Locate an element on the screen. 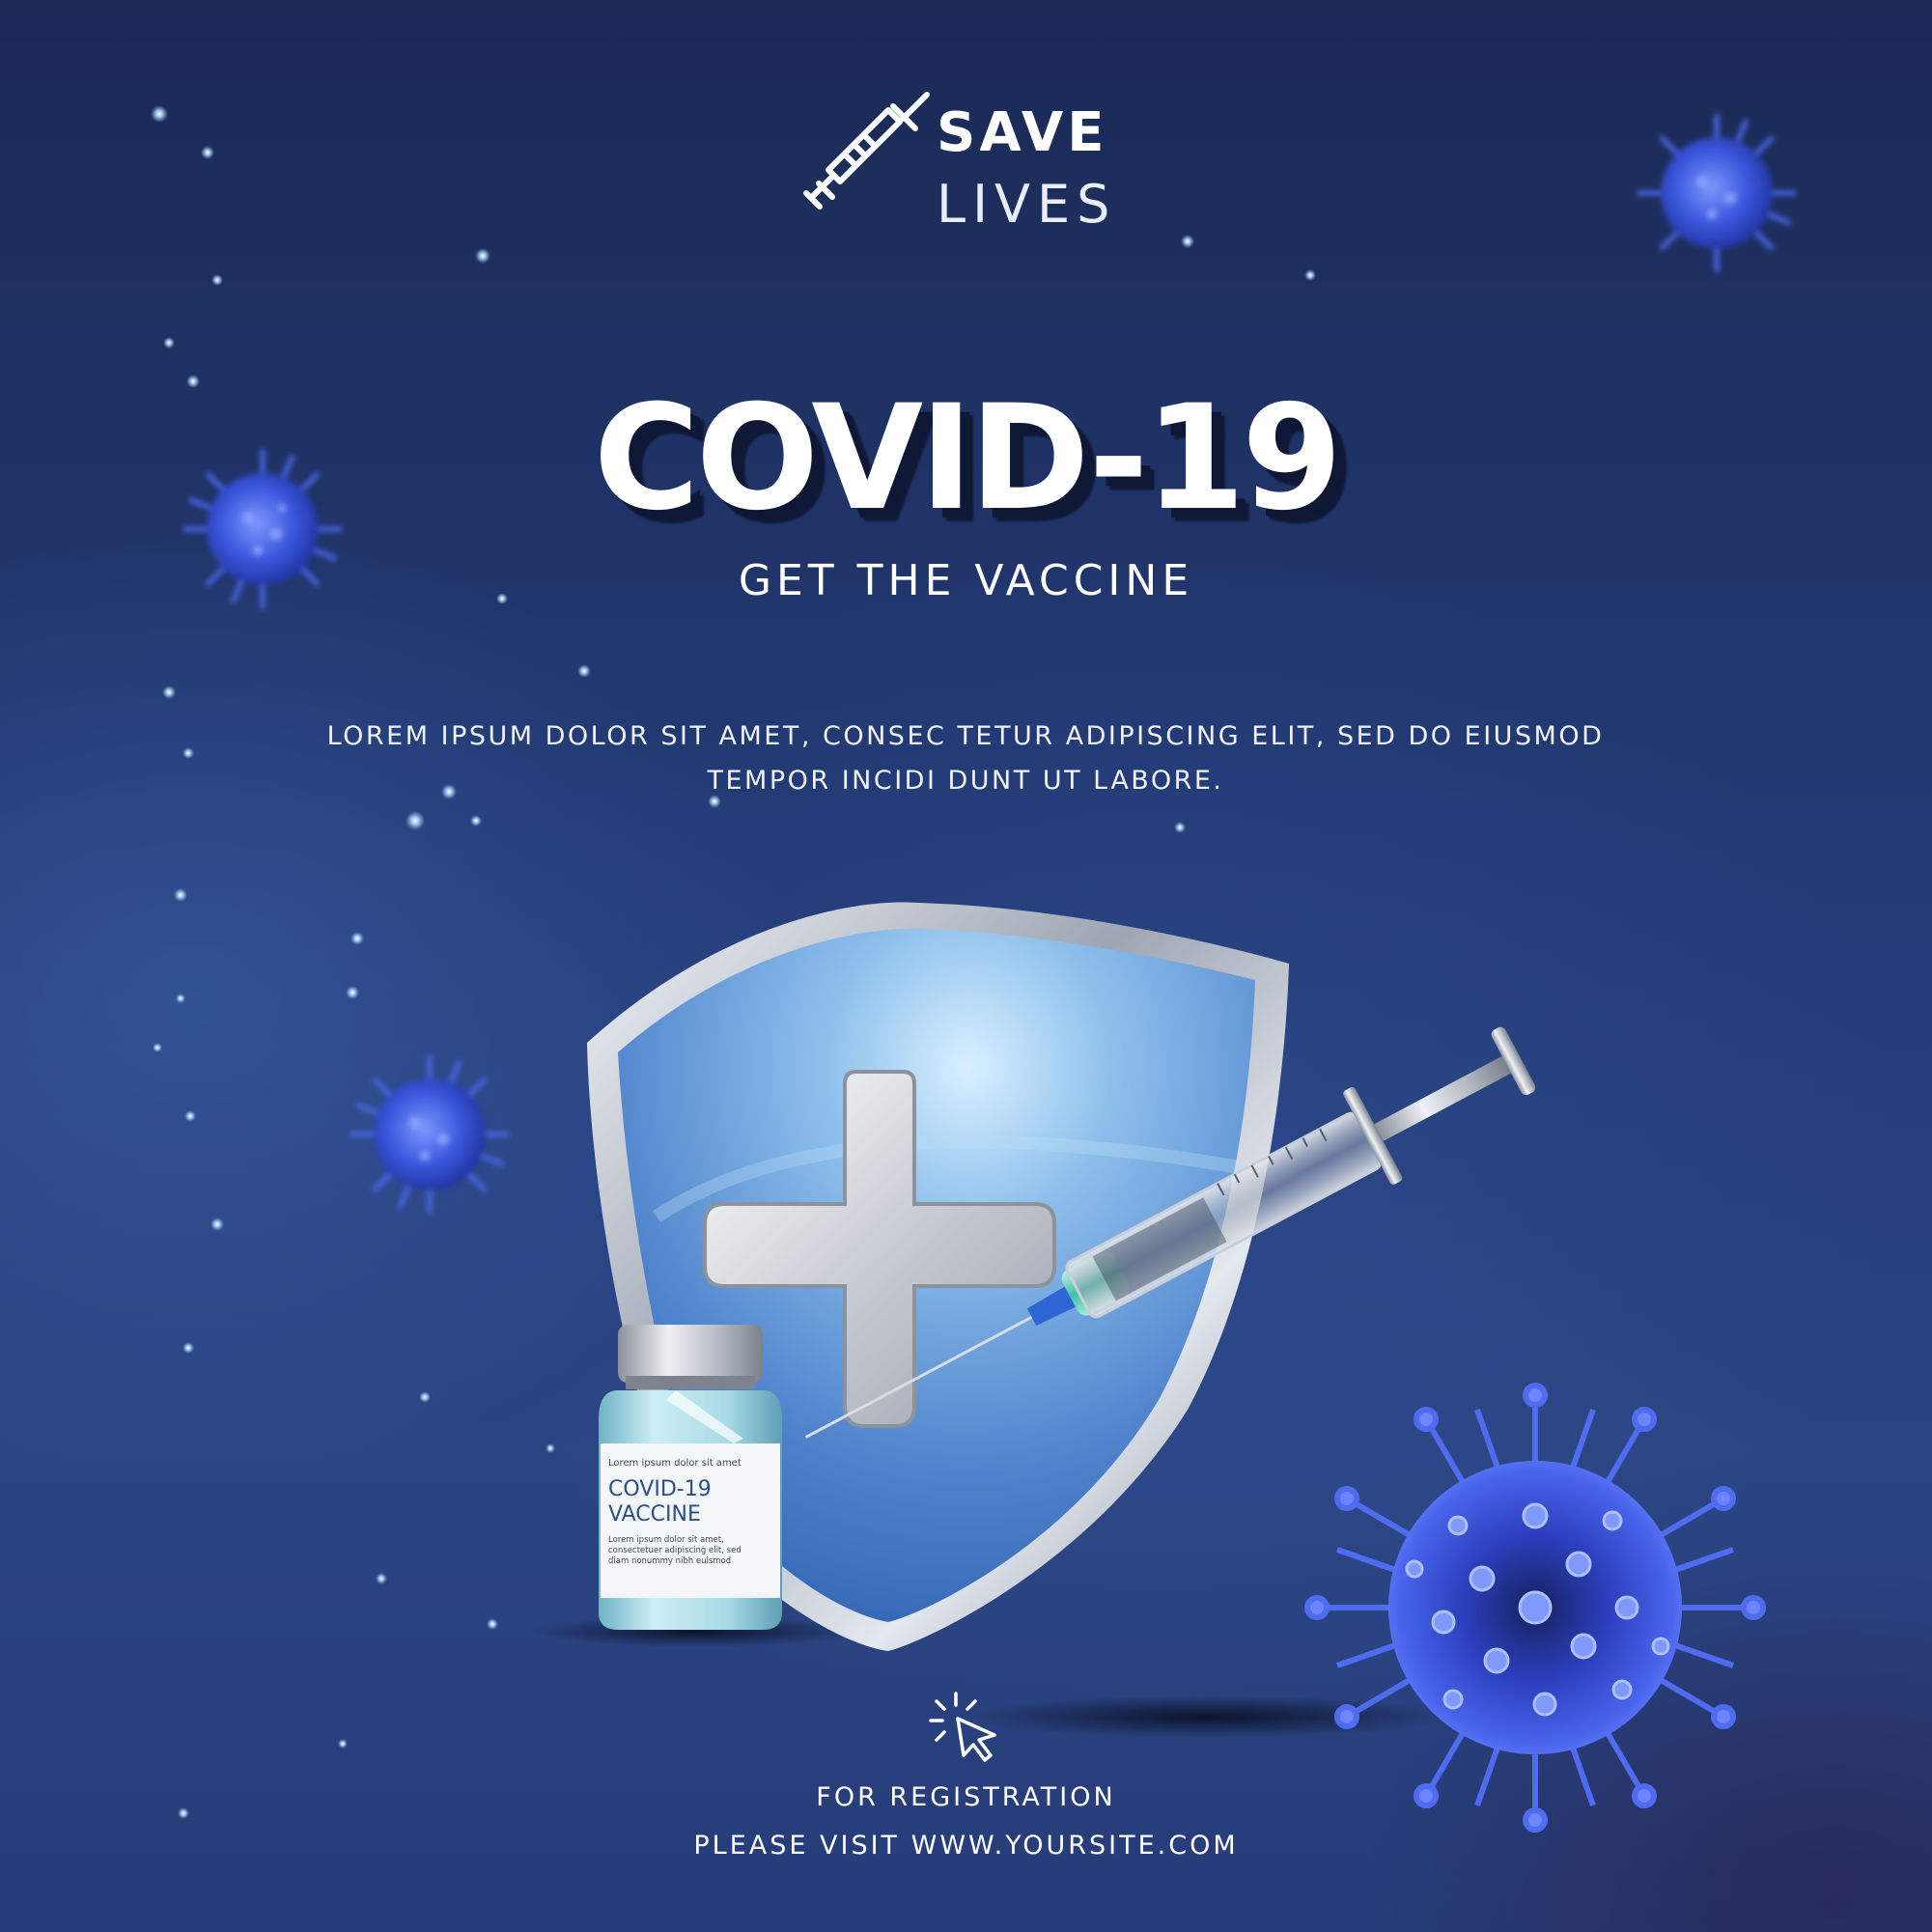 Image resolution: width=1932 pixels, height=1932 pixels. vial-small-text: Lorem ipsum dolor sit amet is located at coordinates (675, 1464).